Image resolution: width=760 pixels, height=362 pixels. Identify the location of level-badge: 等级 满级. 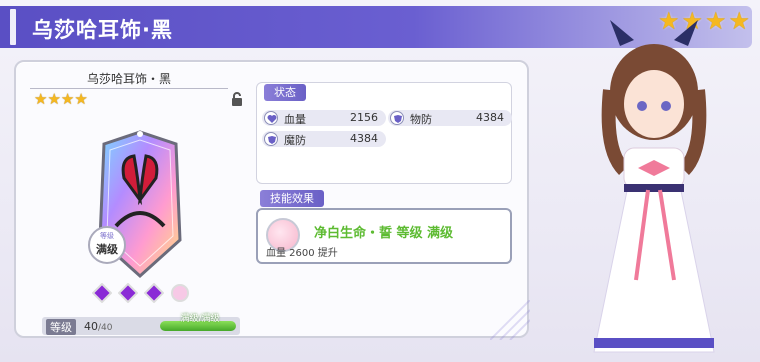
(107, 245).